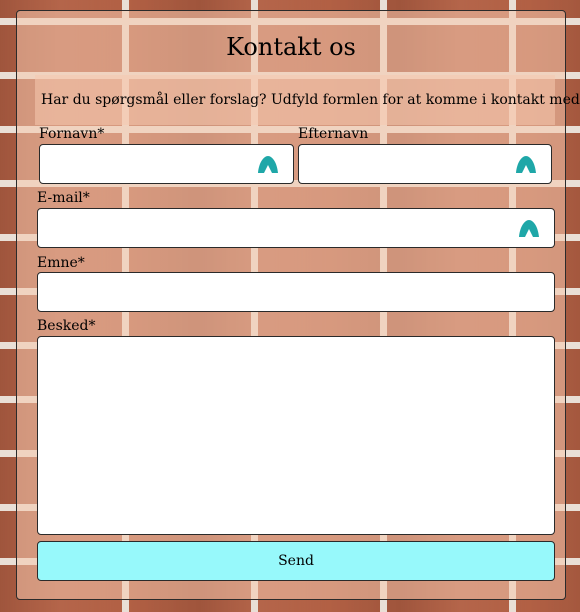 Image resolution: width=580 pixels, height=612 pixels. I want to click on message-label: Besked*, so click(66, 326).